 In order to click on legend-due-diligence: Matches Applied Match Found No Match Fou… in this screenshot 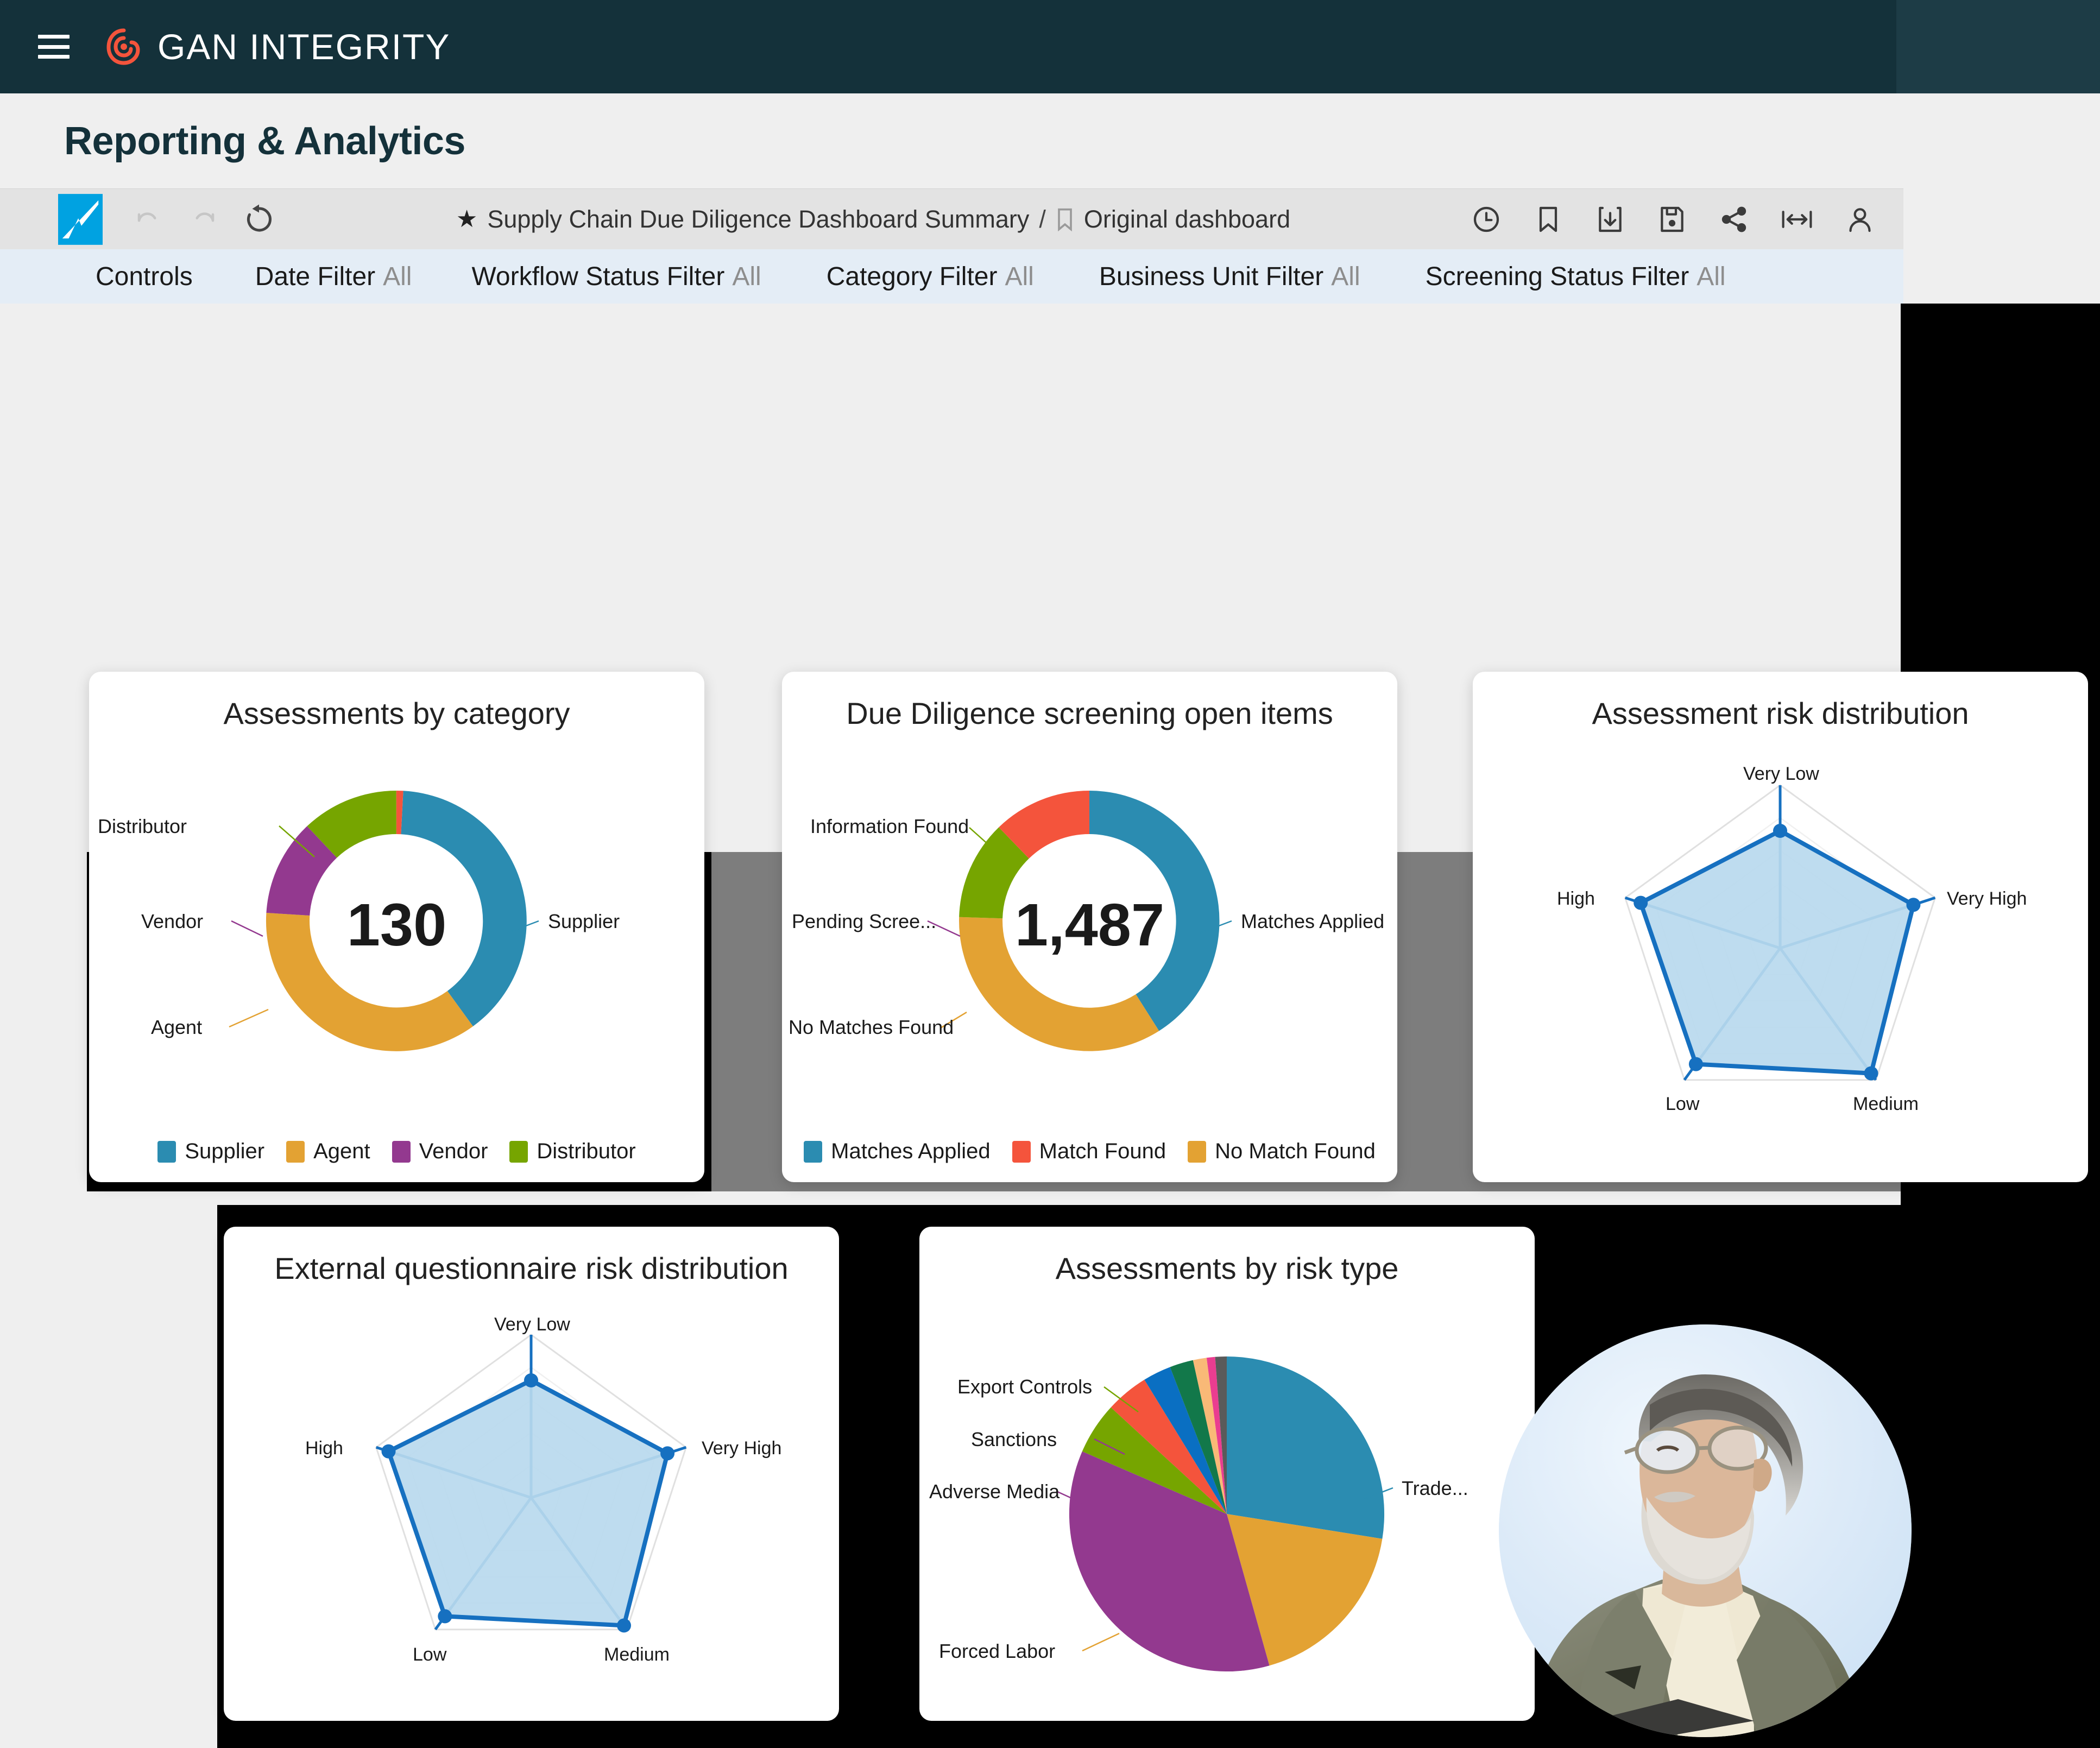, I will do `click(1089, 1151)`.